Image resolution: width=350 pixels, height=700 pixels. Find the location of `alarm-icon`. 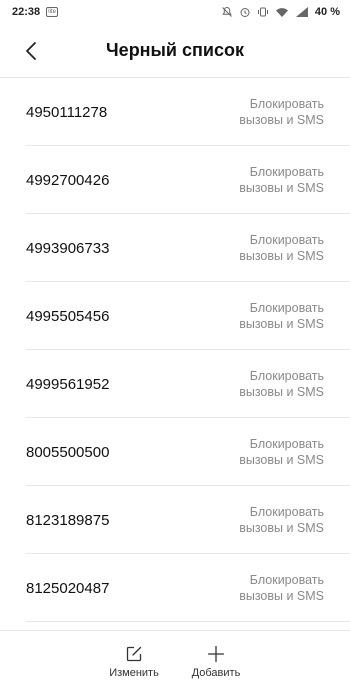

alarm-icon is located at coordinates (245, 12).